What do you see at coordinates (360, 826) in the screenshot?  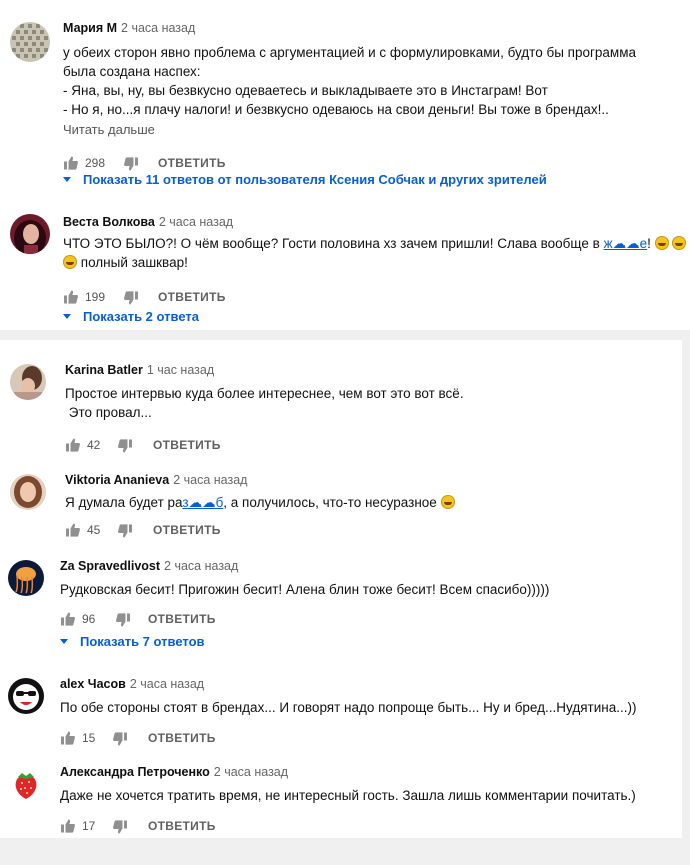 I see `comment-actions: 17 ОТВЕТИТЬ` at bounding box center [360, 826].